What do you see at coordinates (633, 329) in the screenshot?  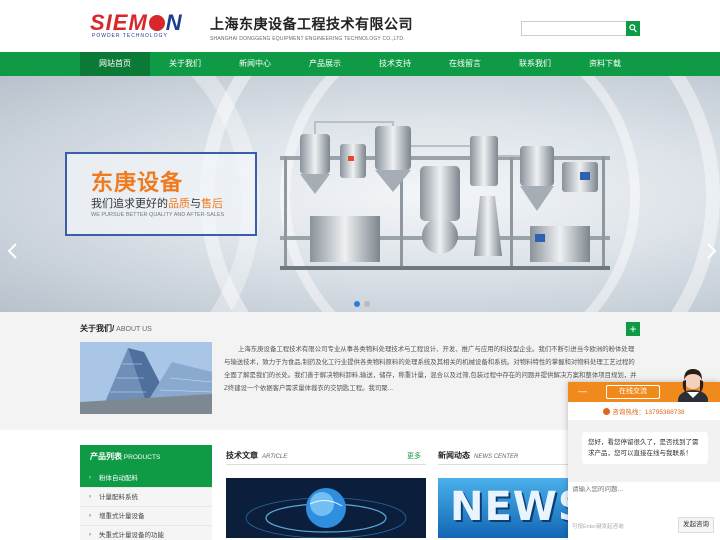 I see `about-more-button: +` at bounding box center [633, 329].